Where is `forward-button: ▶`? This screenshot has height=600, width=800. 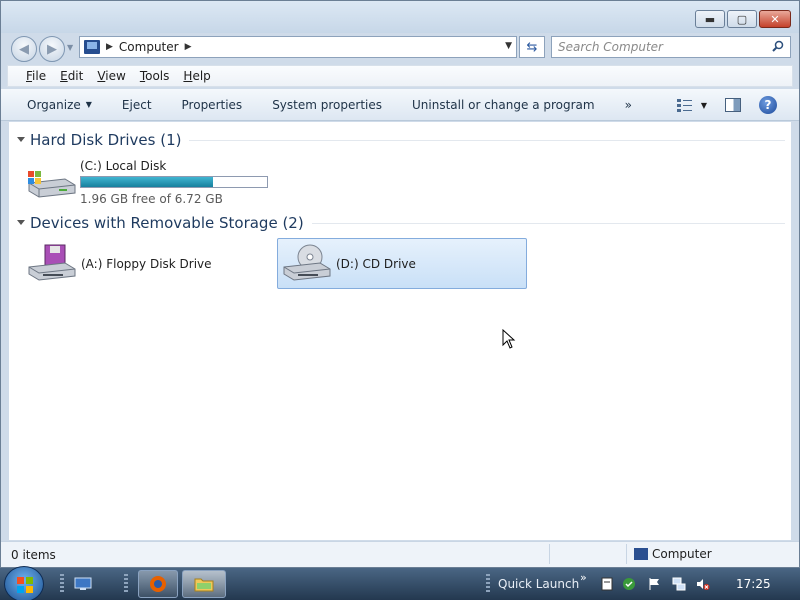
forward-button: ▶ is located at coordinates (52, 49).